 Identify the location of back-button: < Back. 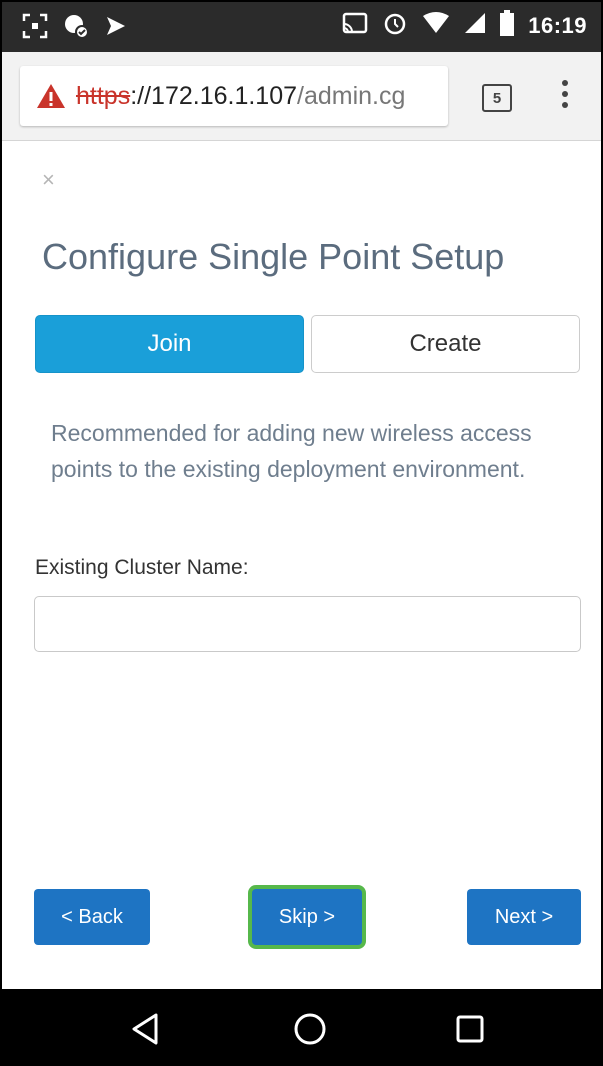
(92, 917).